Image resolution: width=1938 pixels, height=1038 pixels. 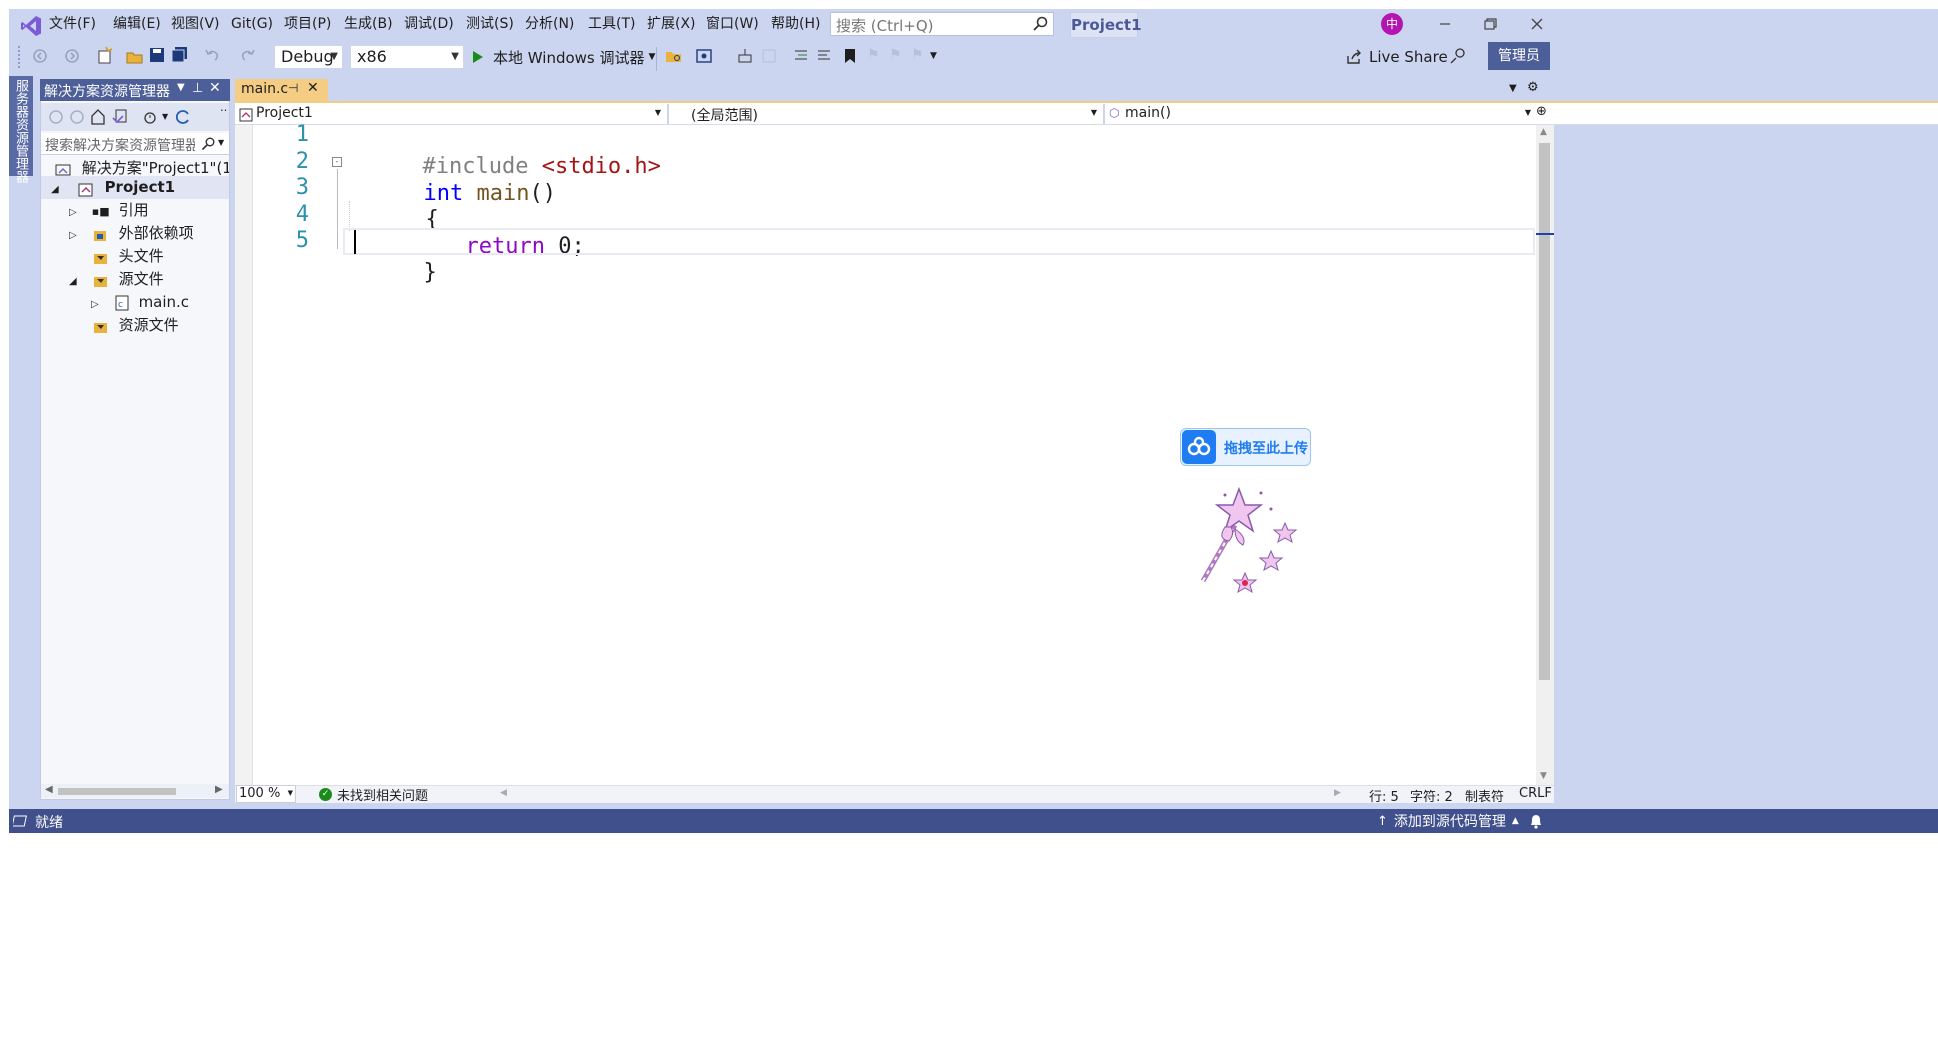 What do you see at coordinates (795, 24) in the screenshot?
I see `menu-item: 帮助(H)` at bounding box center [795, 24].